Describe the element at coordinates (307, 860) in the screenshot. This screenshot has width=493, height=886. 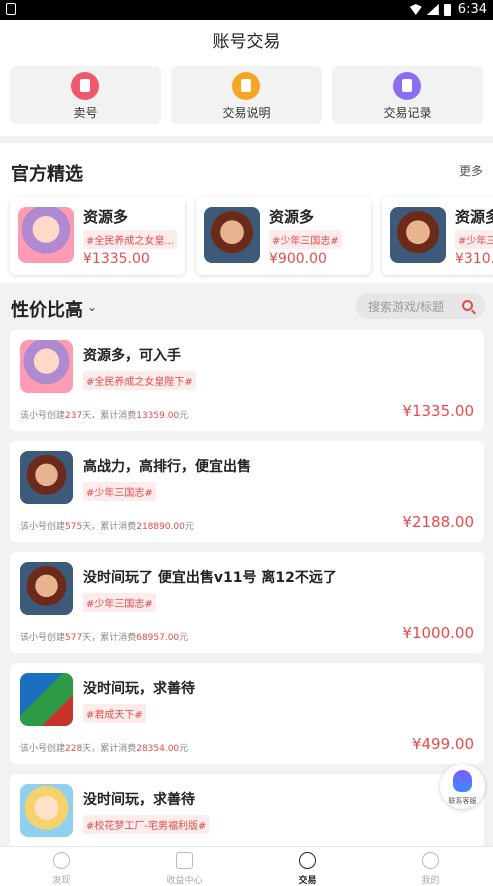
I see `trade-icon` at that location.